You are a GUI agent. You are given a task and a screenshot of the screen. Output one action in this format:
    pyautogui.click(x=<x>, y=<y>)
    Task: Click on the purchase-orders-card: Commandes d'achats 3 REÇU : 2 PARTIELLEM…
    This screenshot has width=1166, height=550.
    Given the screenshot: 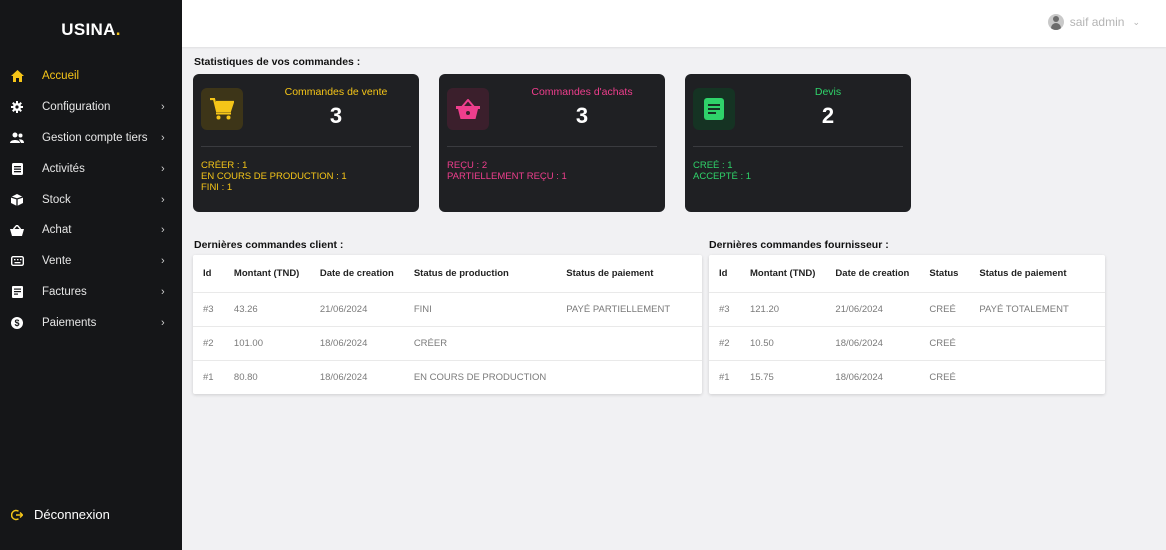 What is the action you would take?
    pyautogui.click(x=552, y=143)
    